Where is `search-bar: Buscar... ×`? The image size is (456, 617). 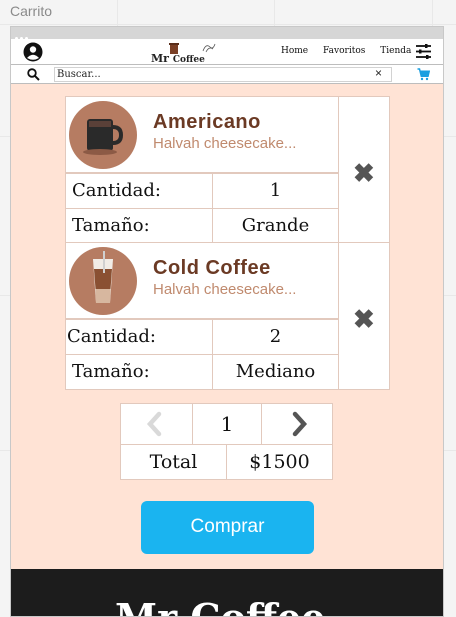
search-bar: Buscar... × is located at coordinates (227, 74).